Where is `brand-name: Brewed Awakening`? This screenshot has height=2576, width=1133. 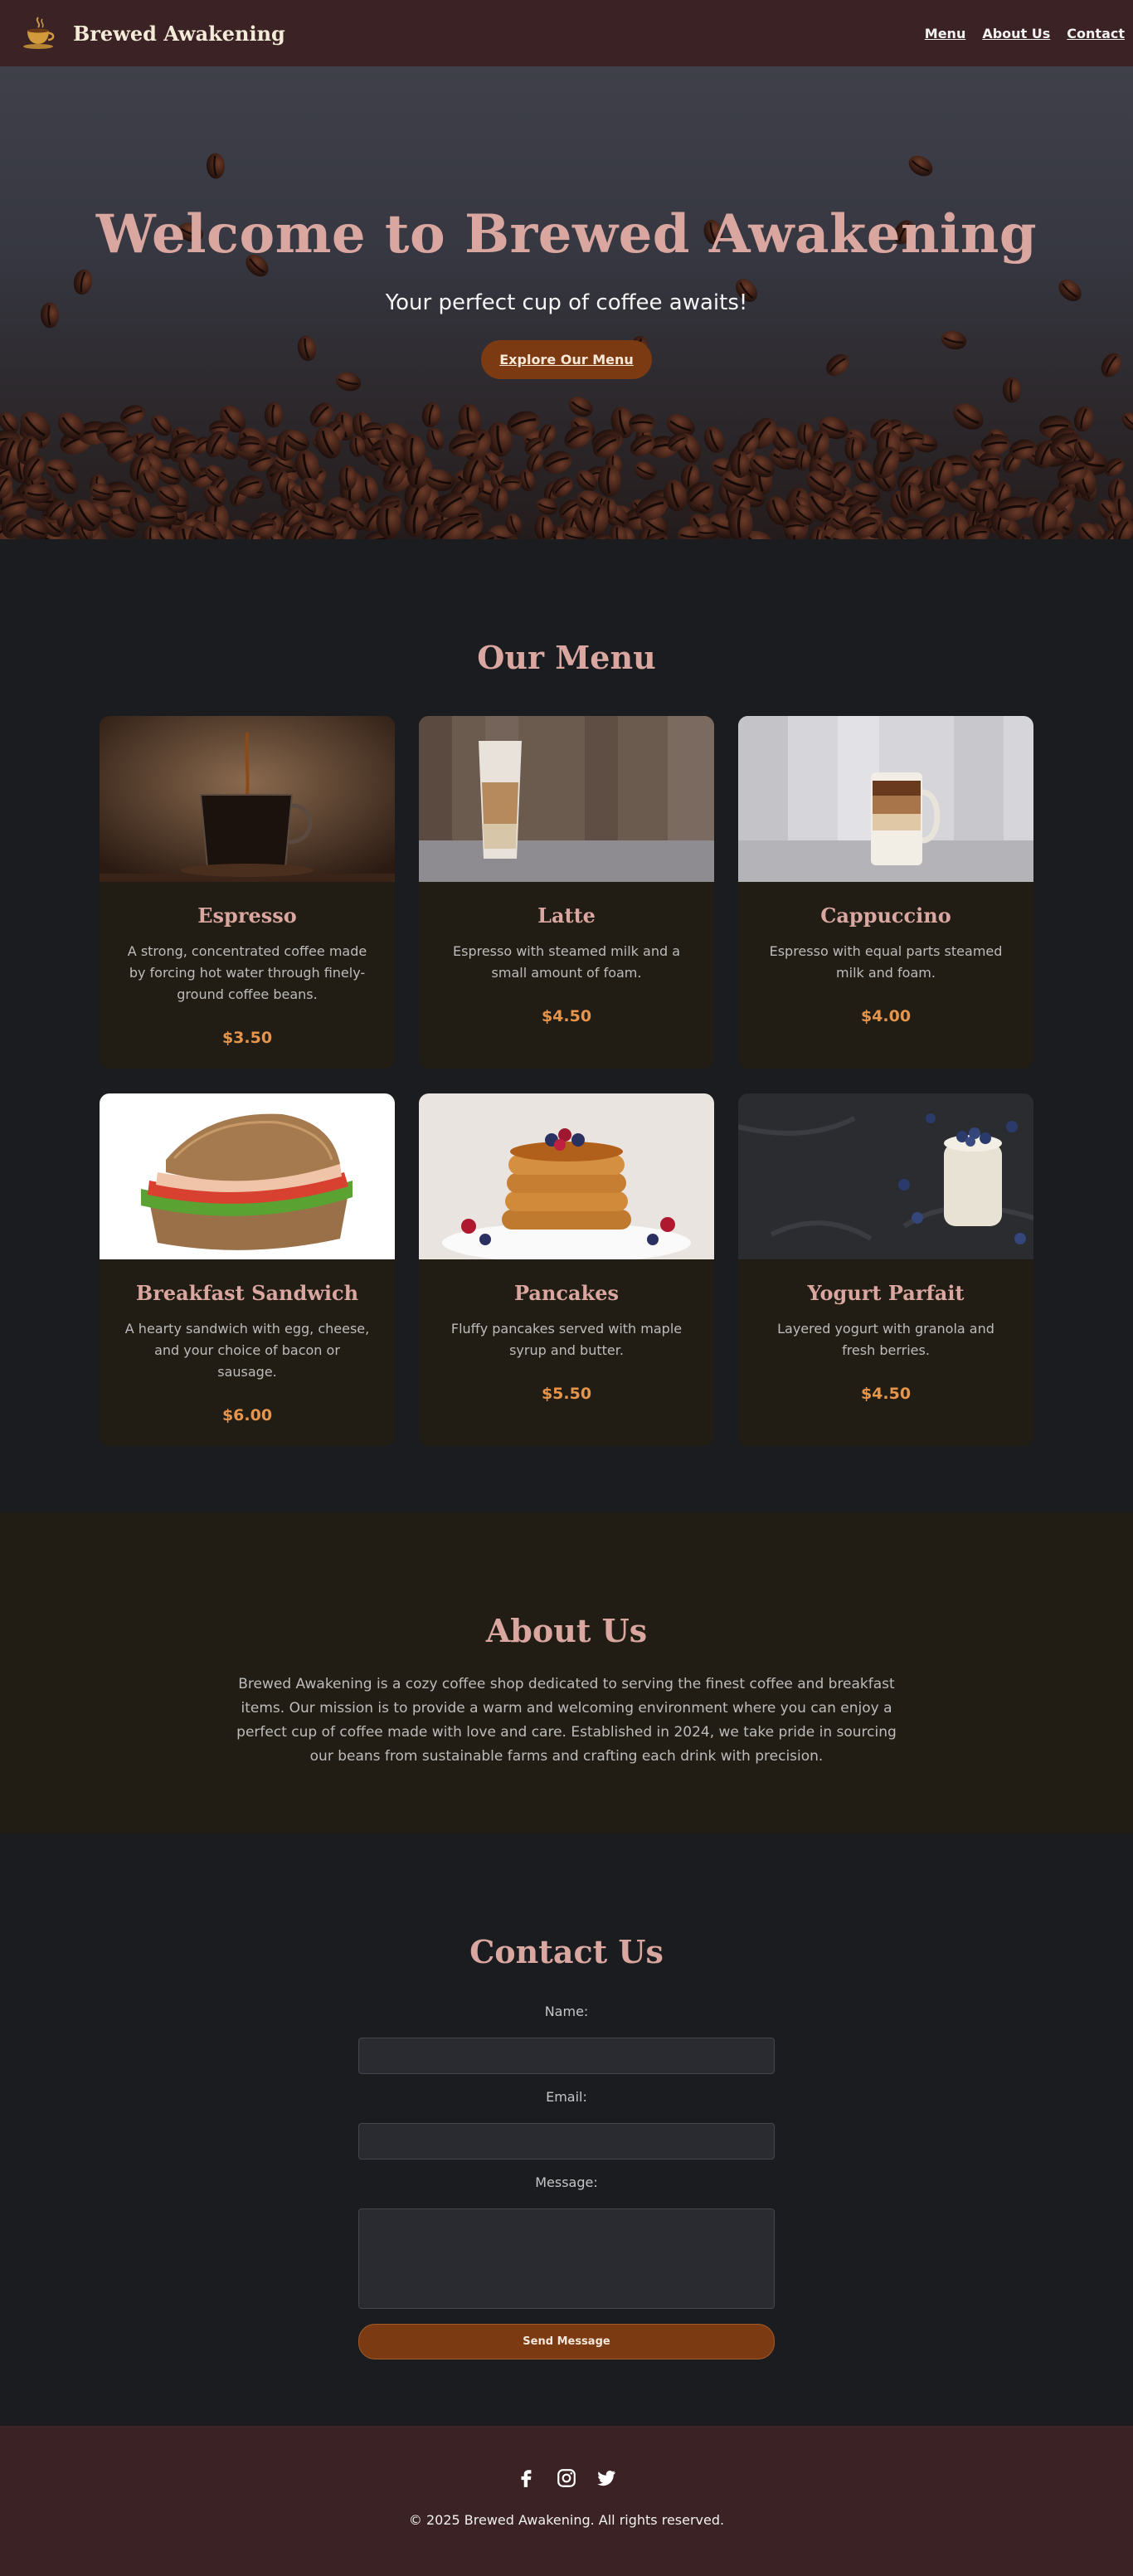 brand-name: Brewed Awakening is located at coordinates (179, 33).